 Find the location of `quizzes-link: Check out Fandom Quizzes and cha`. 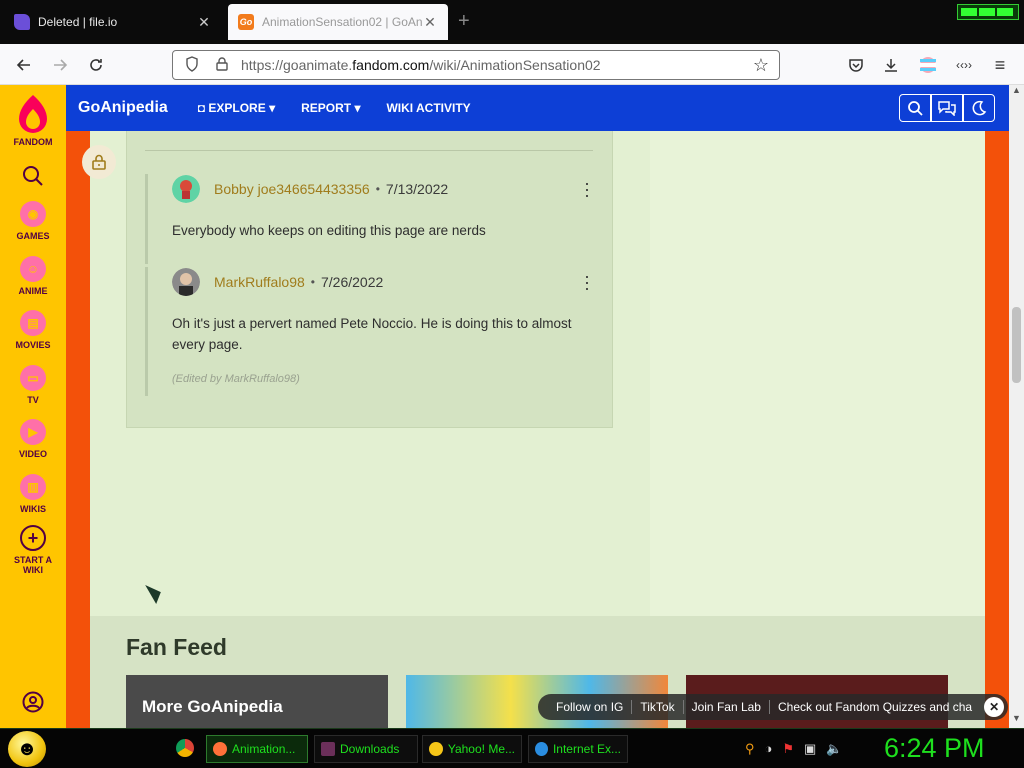

quizzes-link: Check out Fandom Quizzes and cha is located at coordinates (875, 707).